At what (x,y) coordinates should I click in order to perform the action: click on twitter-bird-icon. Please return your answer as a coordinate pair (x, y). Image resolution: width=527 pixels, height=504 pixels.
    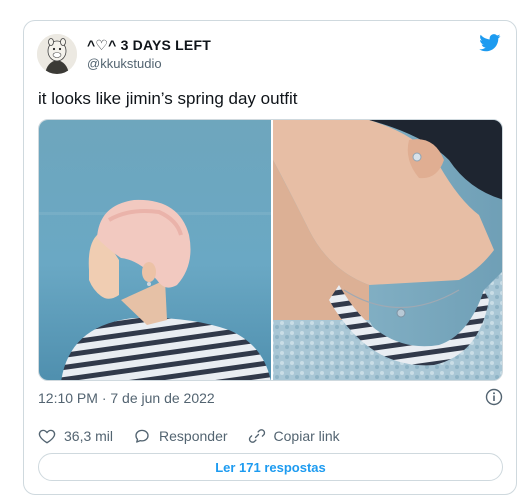
    Looking at the image, I should click on (490, 43).